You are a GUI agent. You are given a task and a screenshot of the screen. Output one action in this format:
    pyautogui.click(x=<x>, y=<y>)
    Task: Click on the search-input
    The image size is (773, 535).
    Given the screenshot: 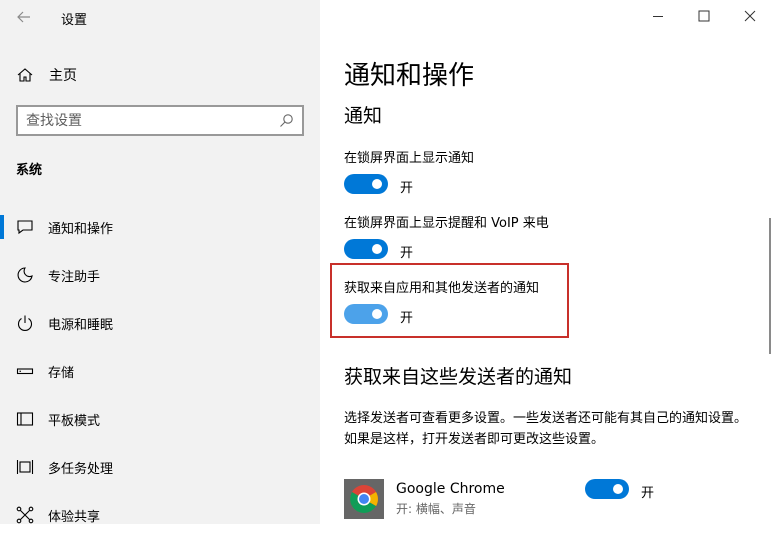 What is the action you would take?
    pyautogui.click(x=146, y=121)
    